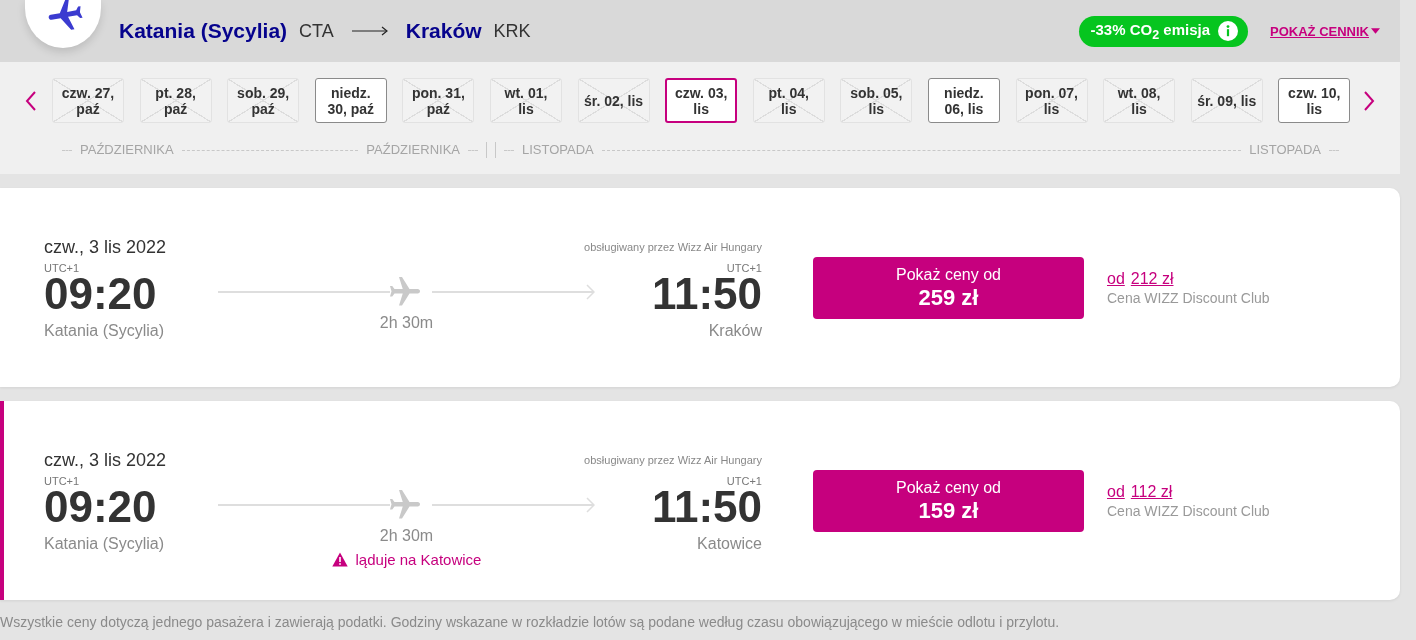 The width and height of the screenshot is (1416, 640). Describe the element at coordinates (948, 287) in the screenshot. I see `show-prices-button: Pokaż ceny od 259 zł` at that location.